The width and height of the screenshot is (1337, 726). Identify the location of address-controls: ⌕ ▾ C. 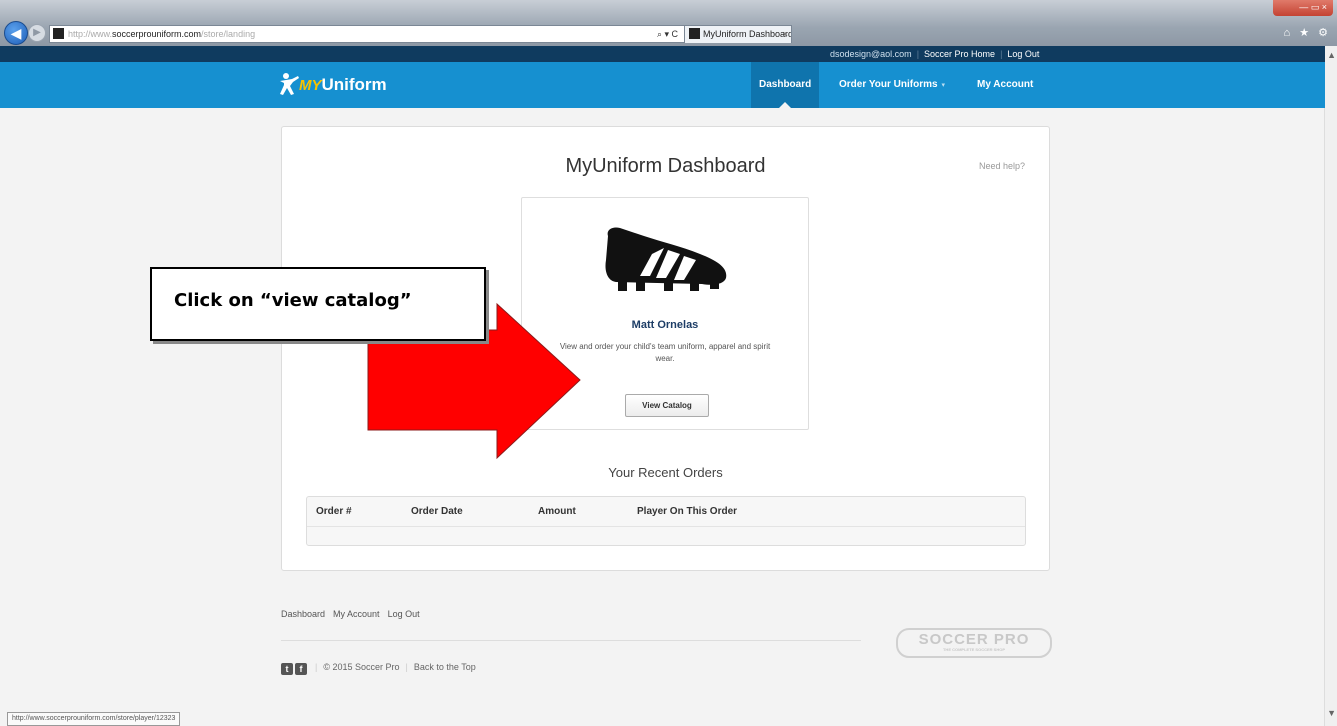
(667, 34).